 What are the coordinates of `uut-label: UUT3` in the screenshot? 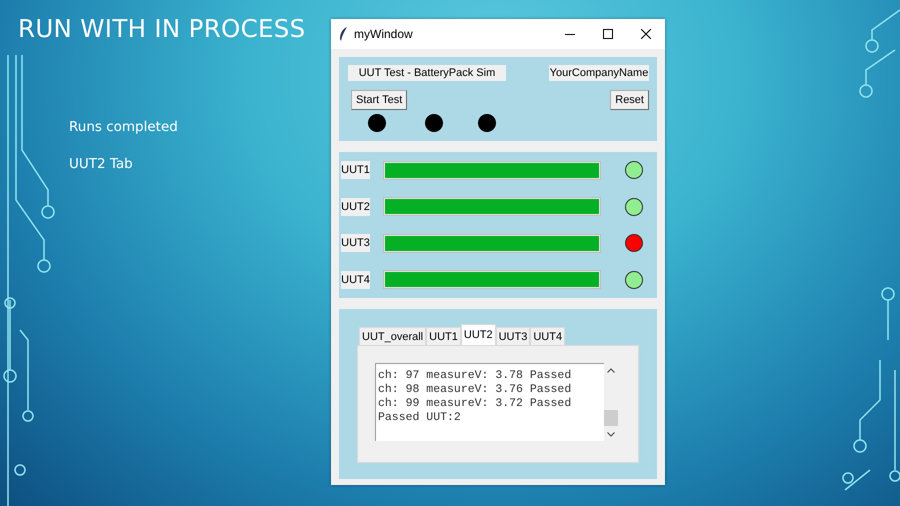 It's located at (355, 243).